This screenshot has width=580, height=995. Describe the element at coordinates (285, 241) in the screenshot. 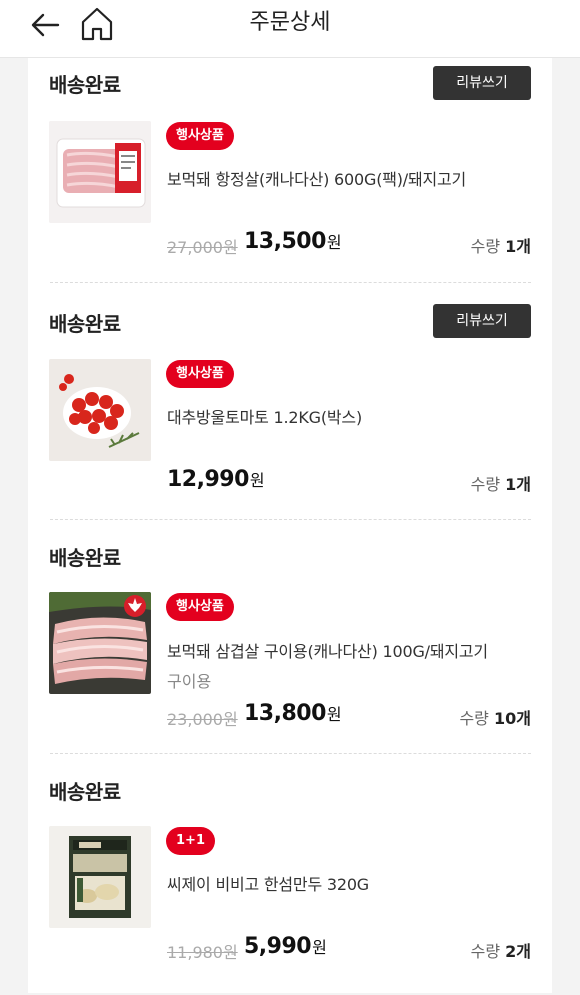

I see `sale-price-value: 13,500` at that location.